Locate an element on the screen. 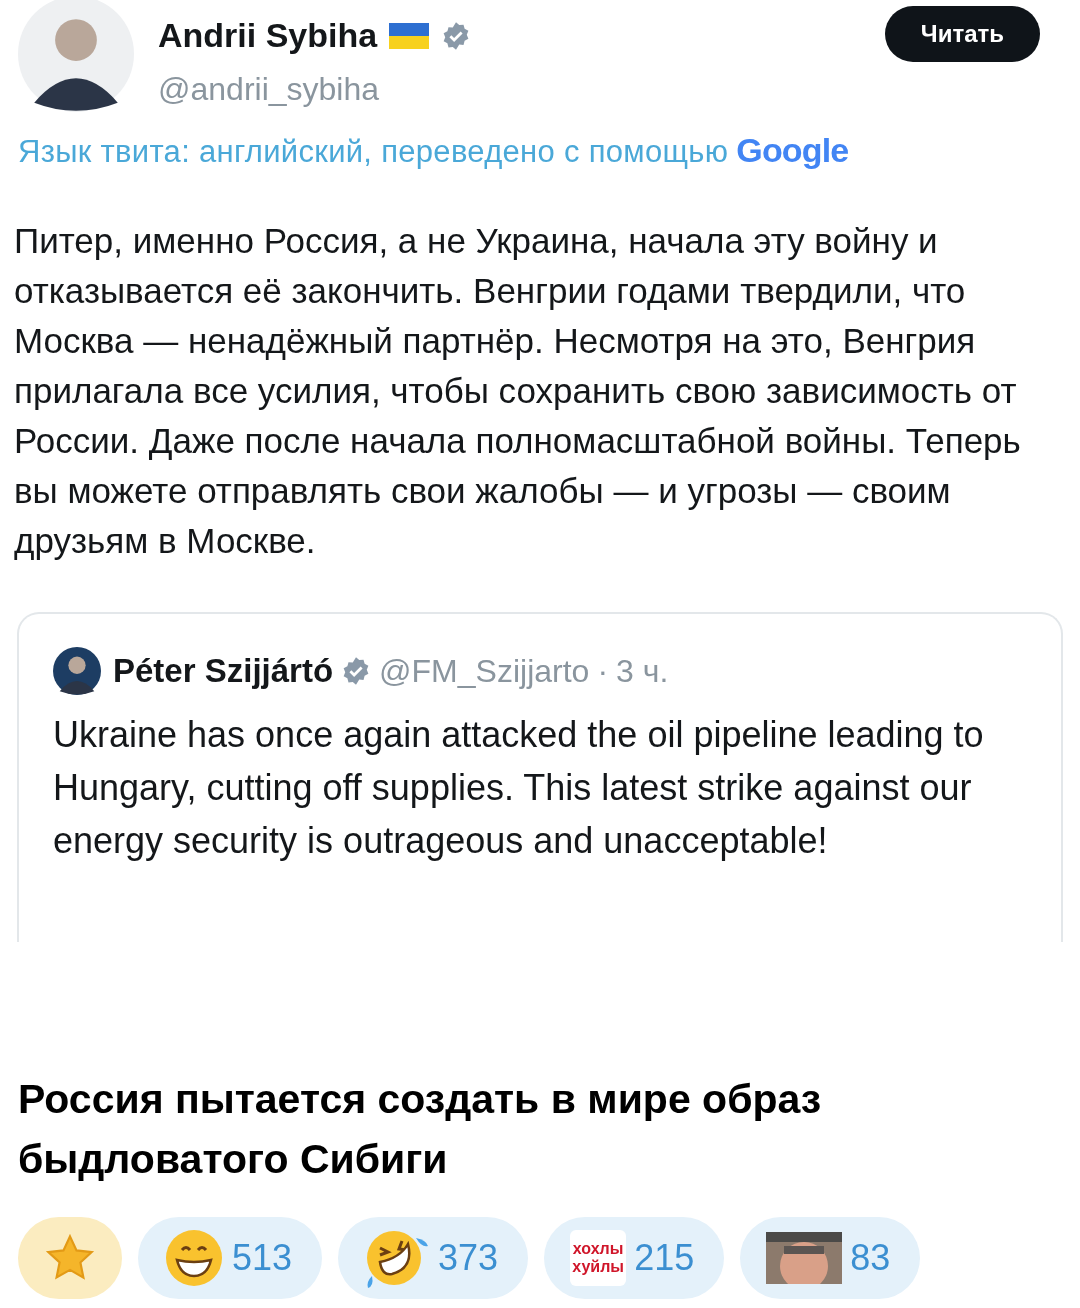 The height and width of the screenshot is (1308, 1080). flag-icon is located at coordinates (409, 35).